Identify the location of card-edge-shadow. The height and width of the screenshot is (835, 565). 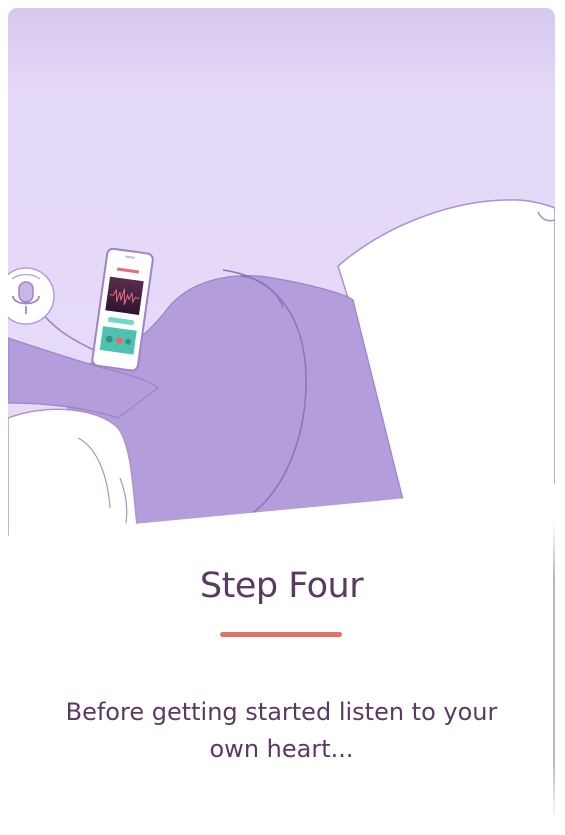
(554, 670).